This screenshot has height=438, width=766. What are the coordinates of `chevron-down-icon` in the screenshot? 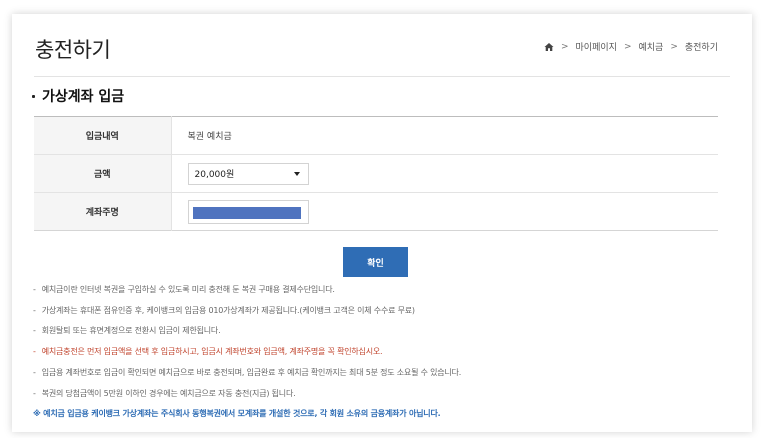 It's located at (296, 173).